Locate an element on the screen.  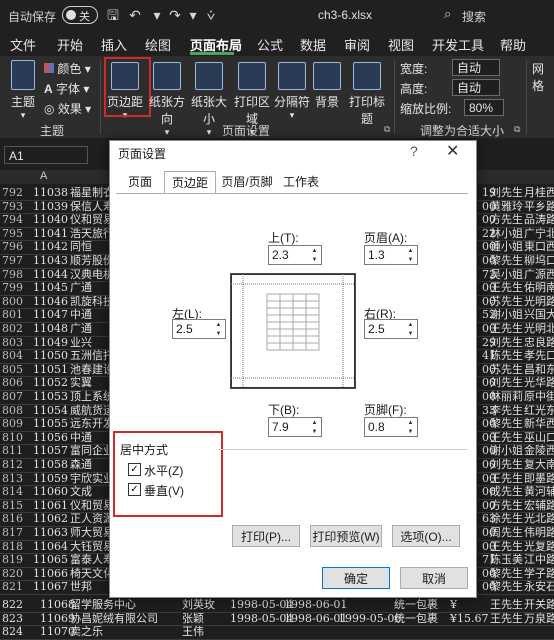
left-margin-spinner: 2.5 ▲ ▼ is located at coordinates (199, 329).